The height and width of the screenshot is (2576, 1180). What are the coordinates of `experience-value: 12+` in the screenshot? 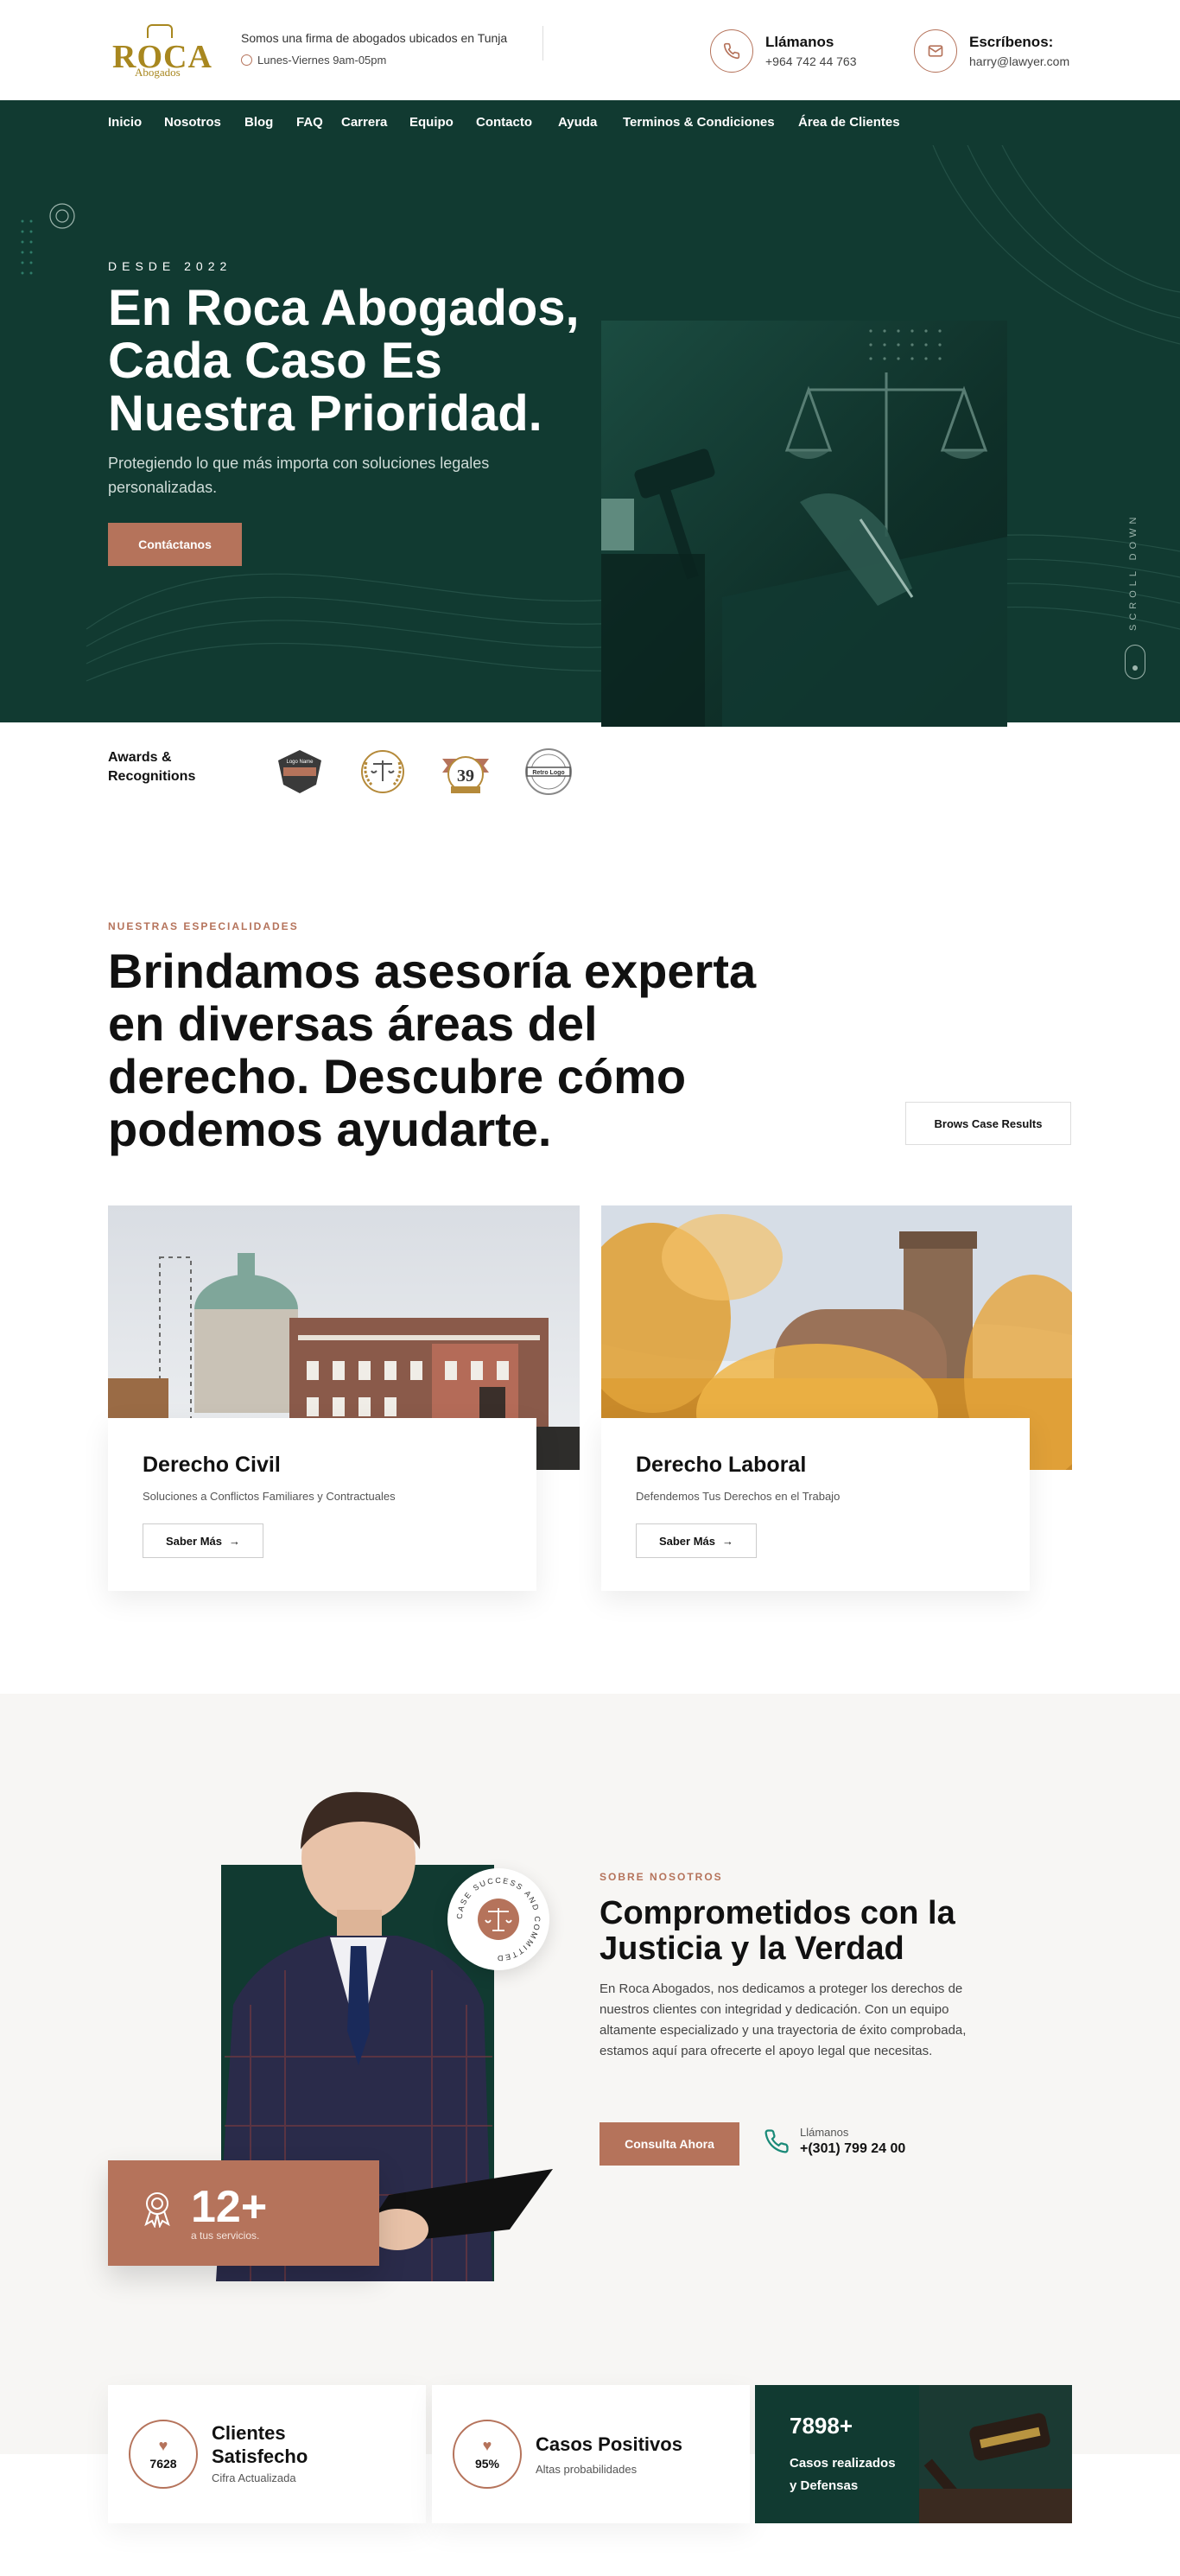 It's located at (230, 2207).